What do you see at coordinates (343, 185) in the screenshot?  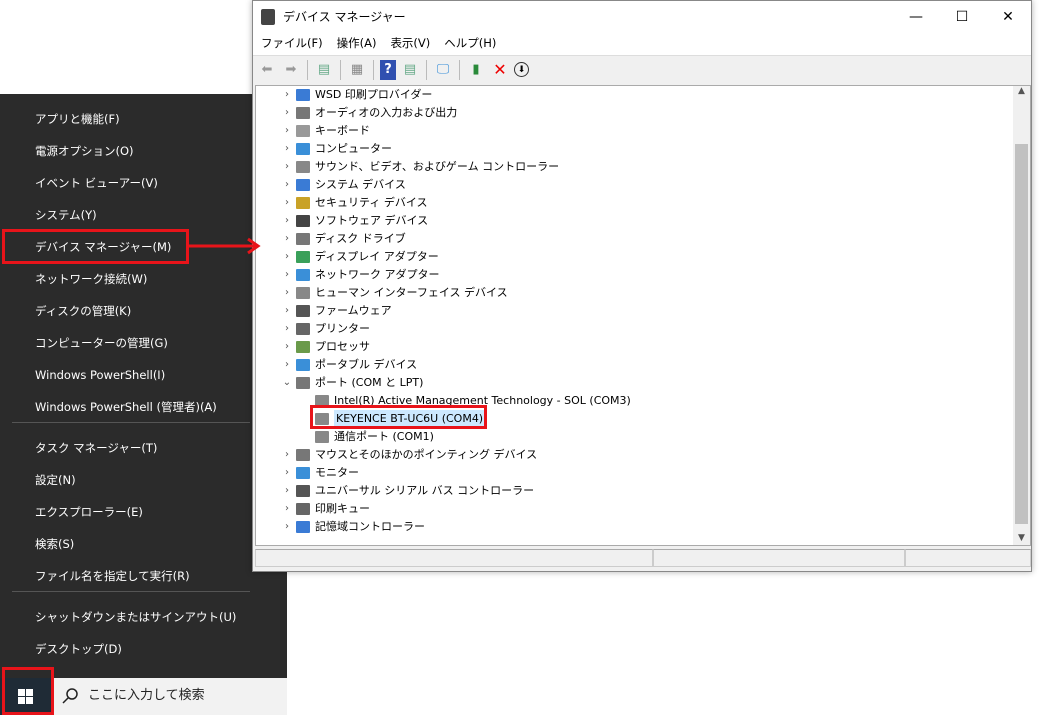 I see `tree-item: › システム デバイス` at bounding box center [343, 185].